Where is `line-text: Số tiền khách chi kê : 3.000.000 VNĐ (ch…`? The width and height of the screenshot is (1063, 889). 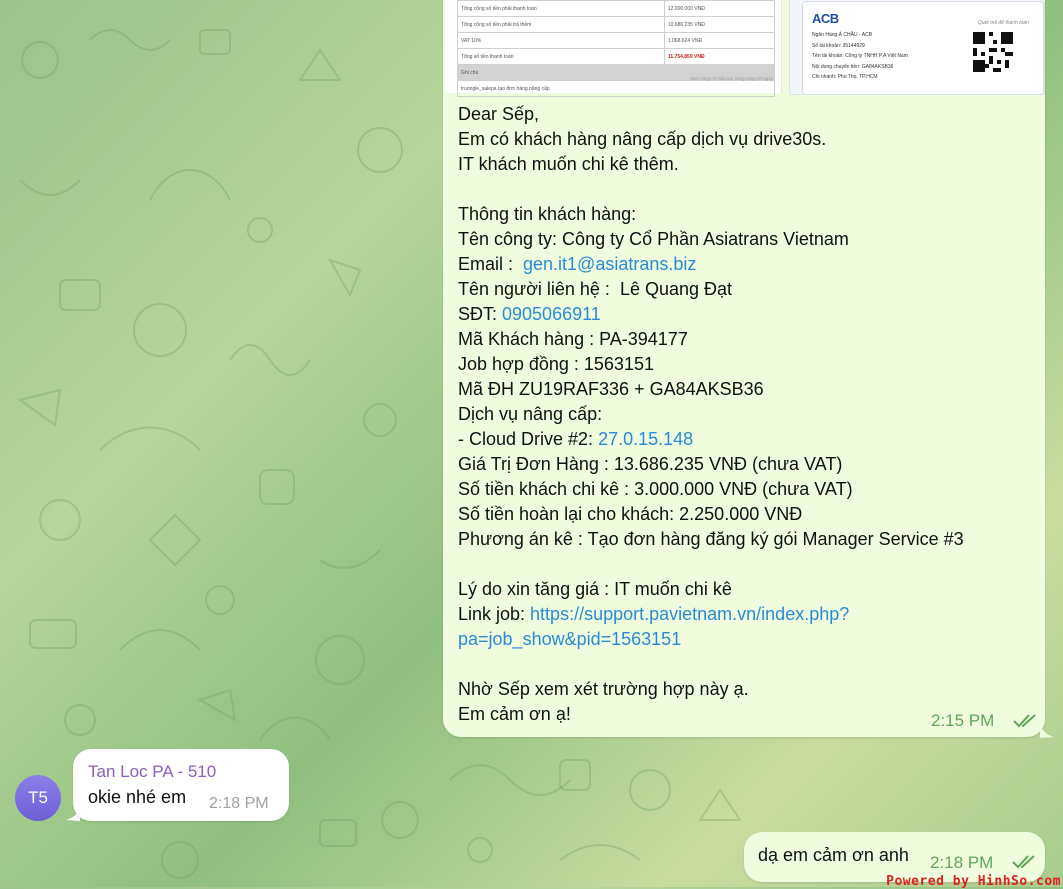 line-text: Số tiền khách chi kê : 3.000.000 VNĐ (ch… is located at coordinates (655, 489).